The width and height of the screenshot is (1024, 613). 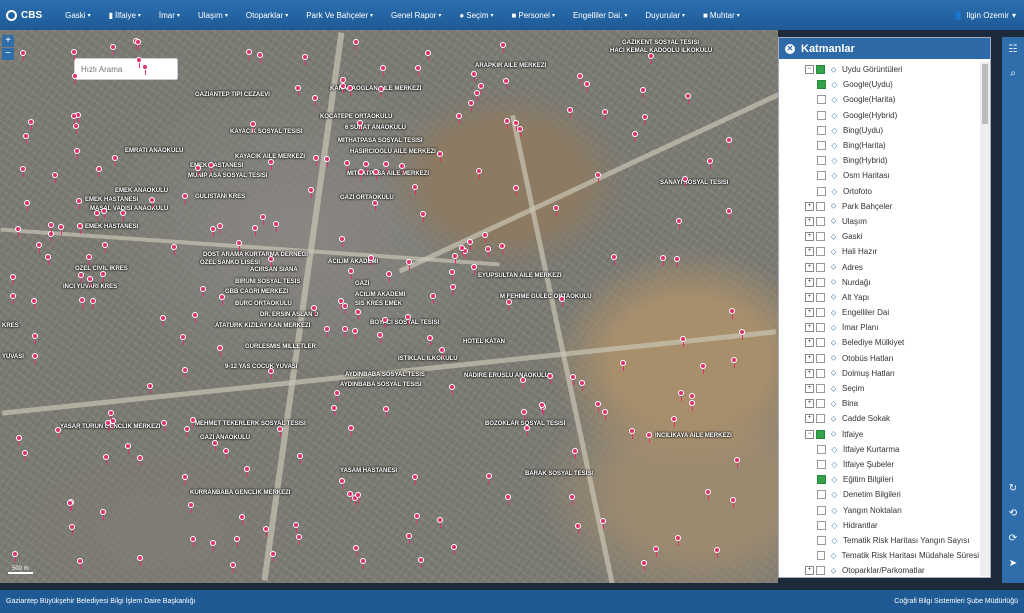 I want to click on nav-item: Genel Rapor ▾, so click(x=416, y=15).